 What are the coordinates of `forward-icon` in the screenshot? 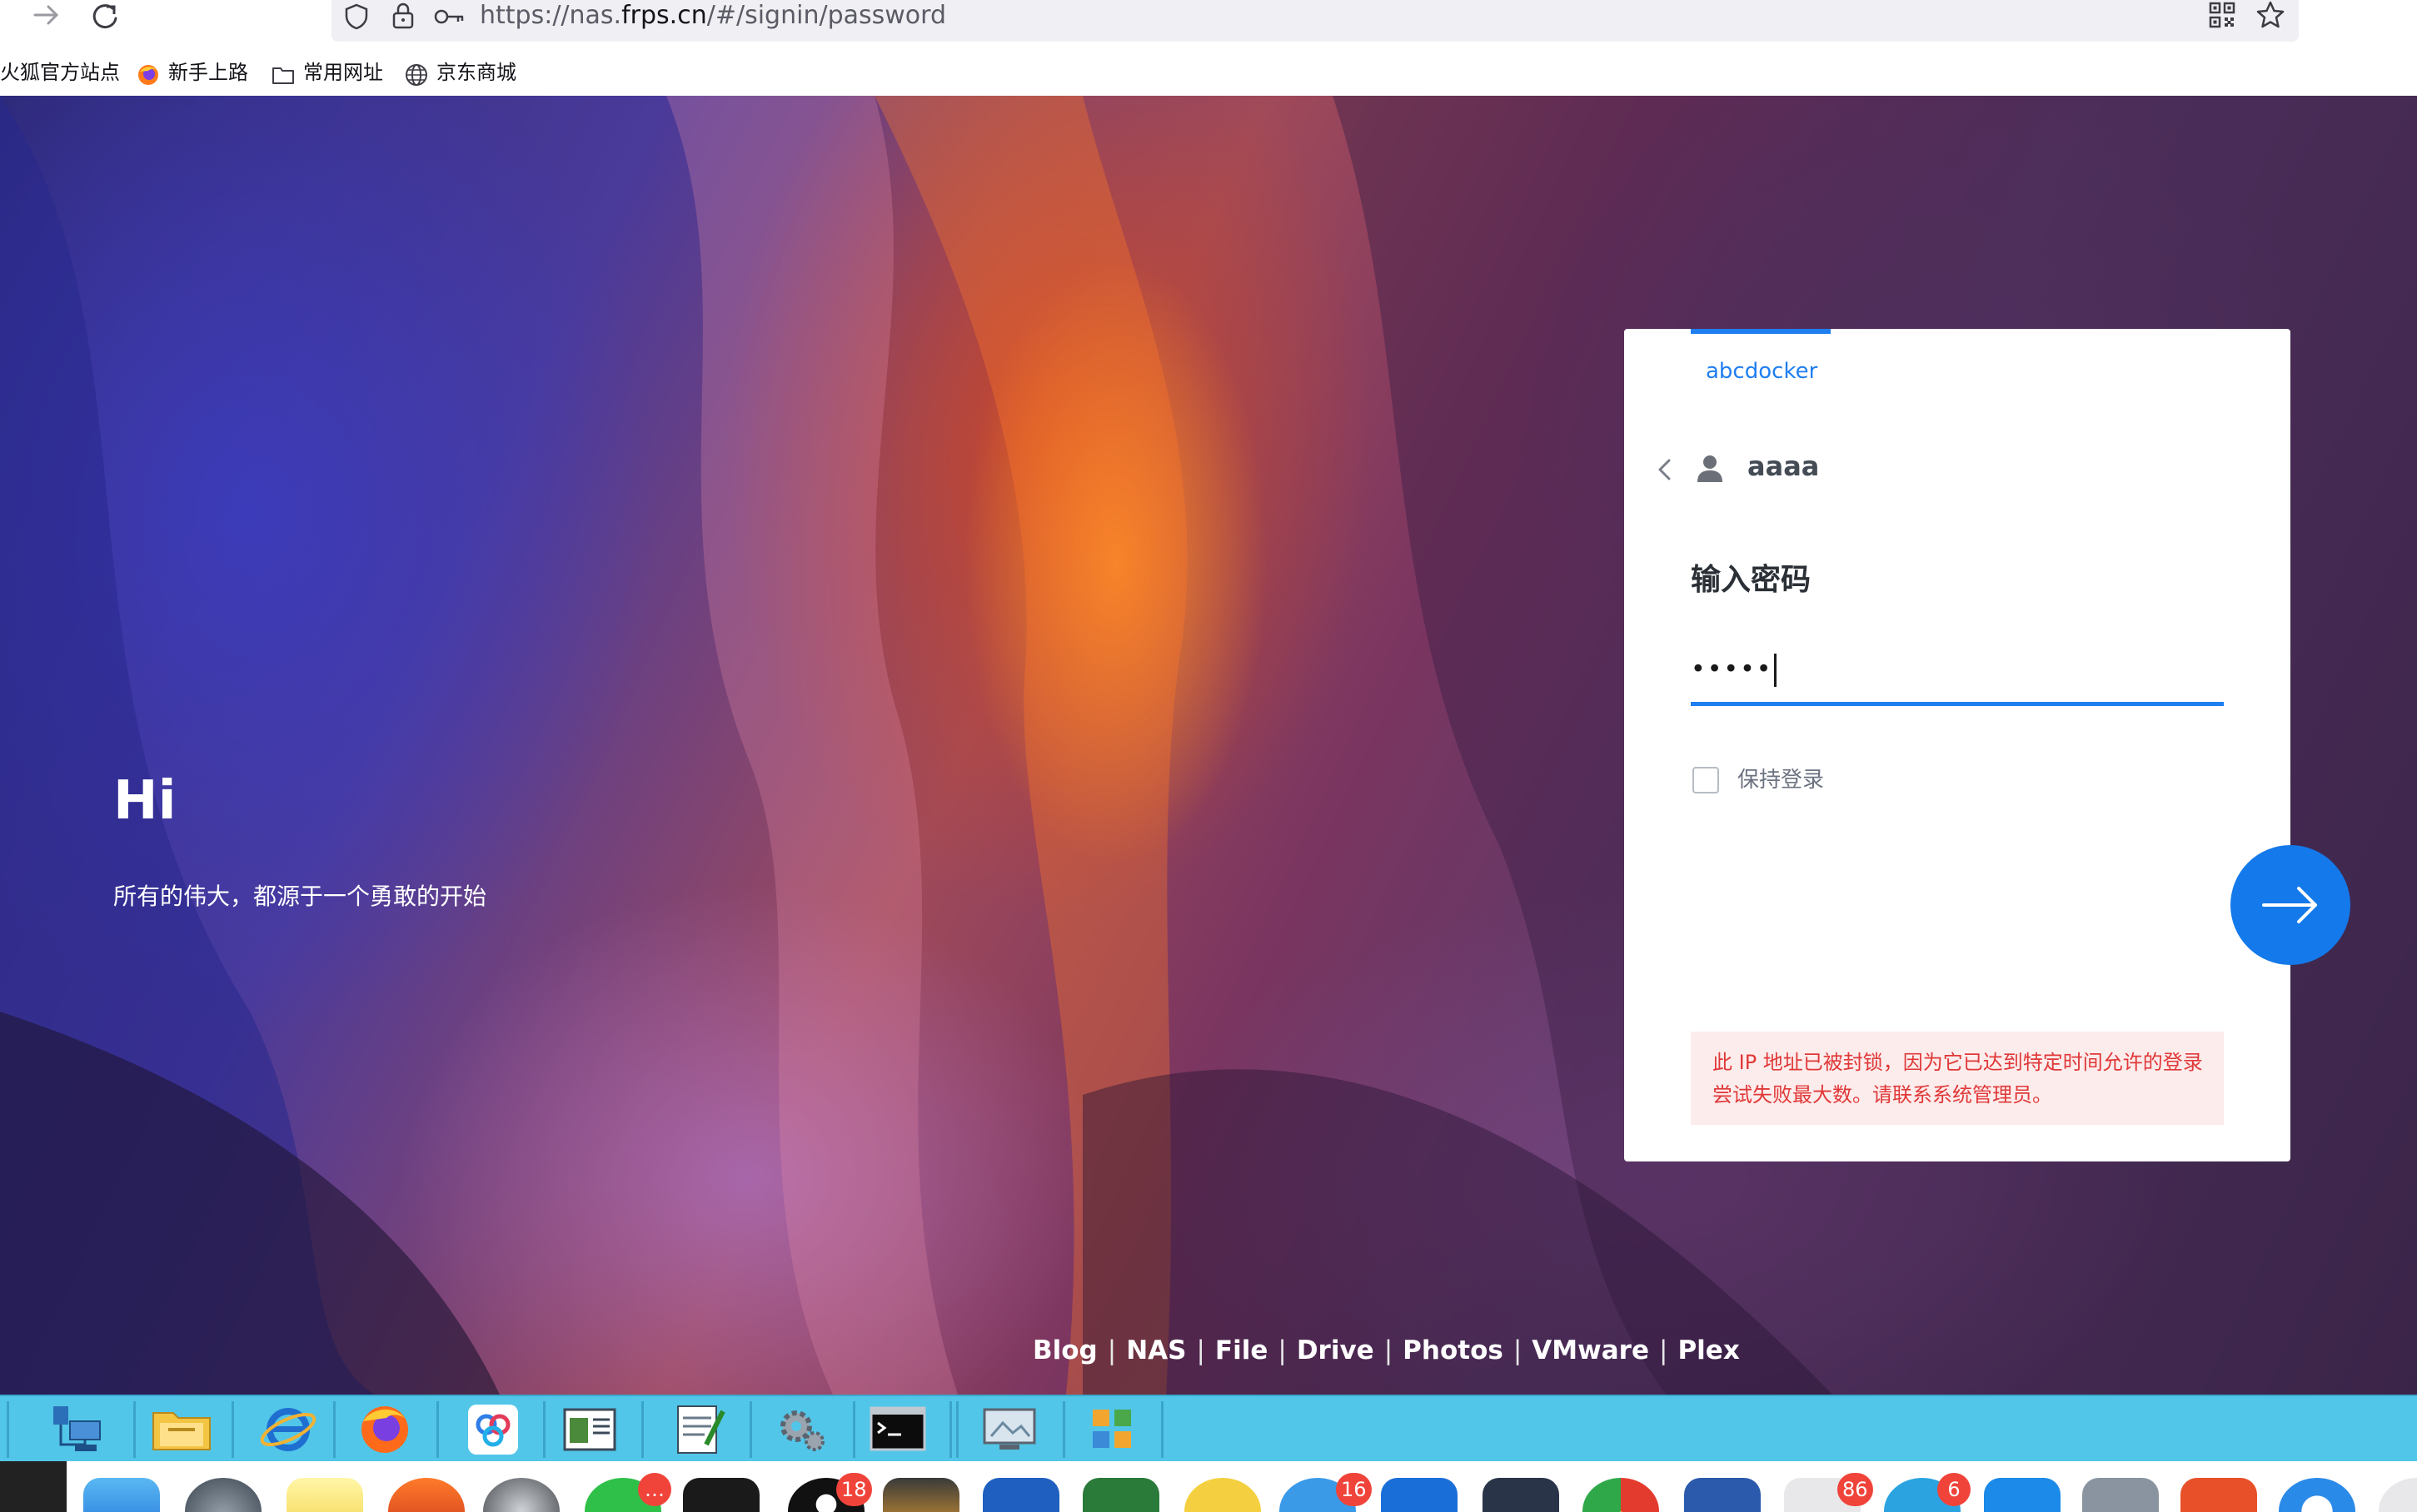 It's located at (47, 17).